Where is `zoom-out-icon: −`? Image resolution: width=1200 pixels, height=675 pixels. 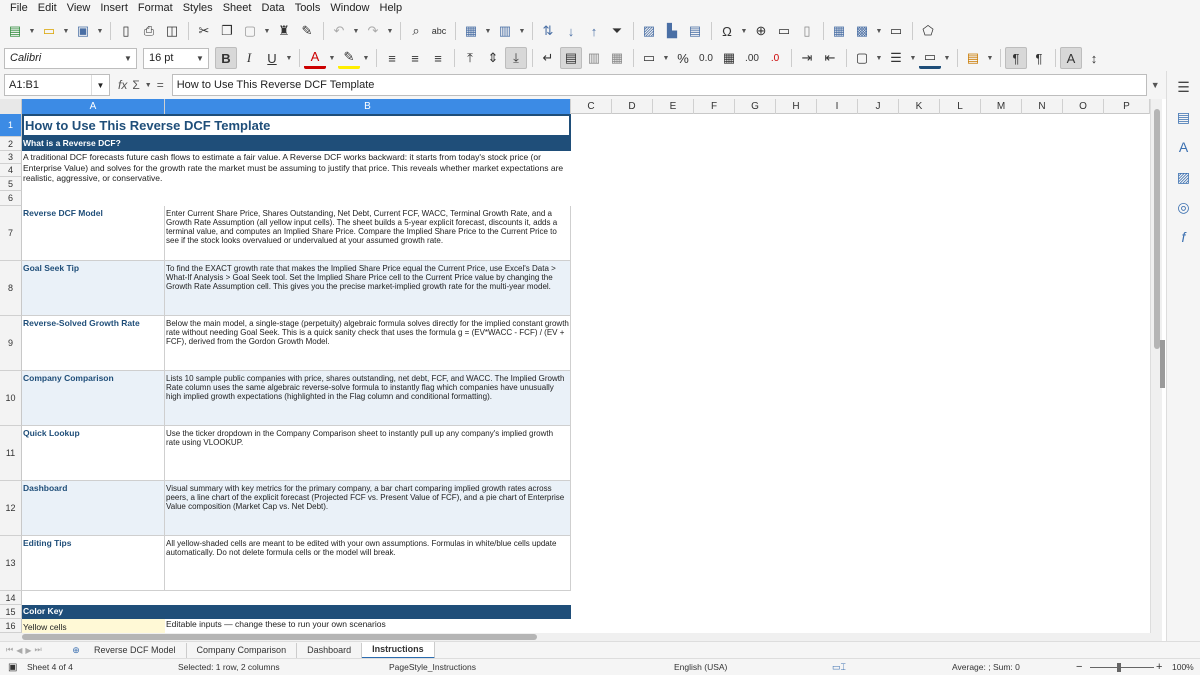
zoom-out-icon: − is located at coordinates (1079, 667).